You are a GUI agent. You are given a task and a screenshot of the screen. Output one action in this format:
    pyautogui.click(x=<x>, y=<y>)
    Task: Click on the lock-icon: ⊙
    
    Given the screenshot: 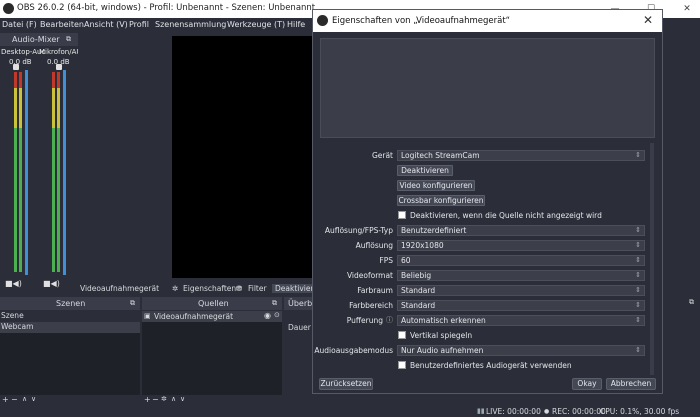 What is the action you would take?
    pyautogui.click(x=277, y=315)
    